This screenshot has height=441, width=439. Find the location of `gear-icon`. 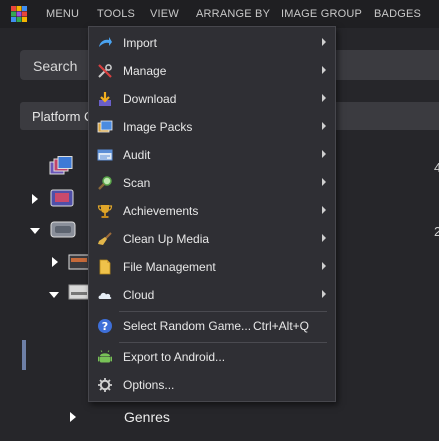

gear-icon is located at coordinates (105, 385).